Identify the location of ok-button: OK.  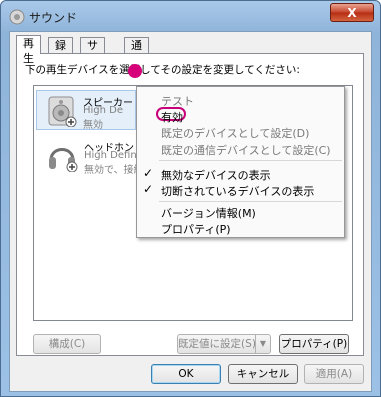
(186, 374).